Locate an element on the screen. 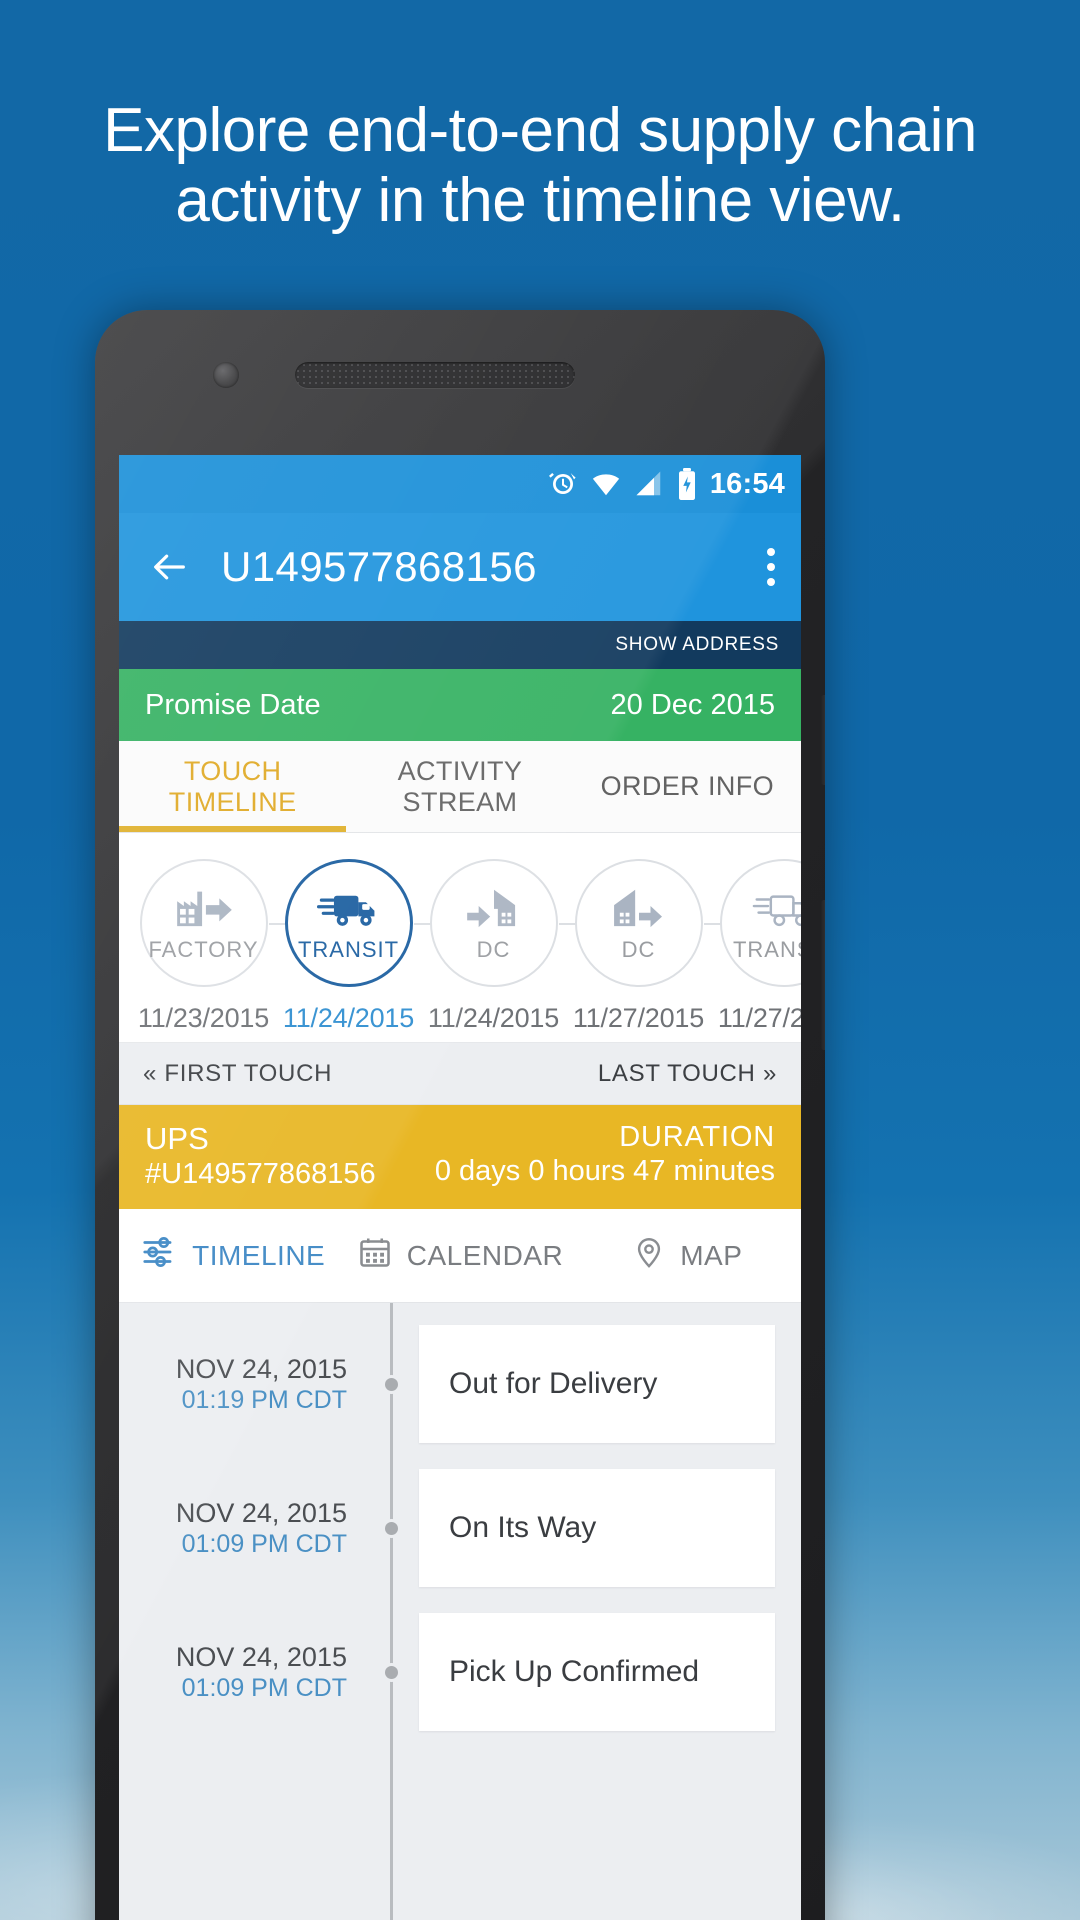 The image size is (1080, 1920). timeline-event-title: Out for Delivery is located at coordinates (597, 1384).